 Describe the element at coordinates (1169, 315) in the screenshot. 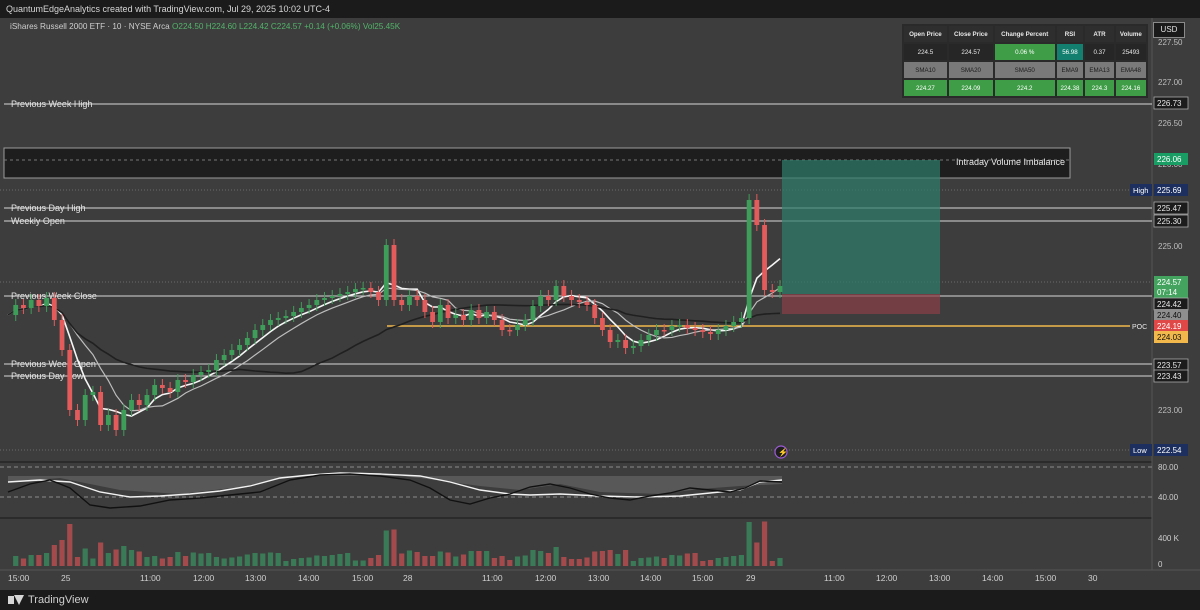

I see `tag-p2-text: 224.40` at that location.